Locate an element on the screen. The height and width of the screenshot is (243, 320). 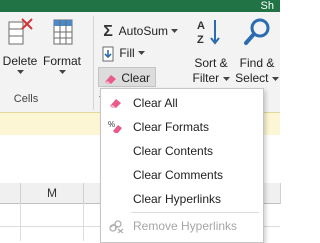
sort-filter-label-line1: Sort & is located at coordinates (211, 63).